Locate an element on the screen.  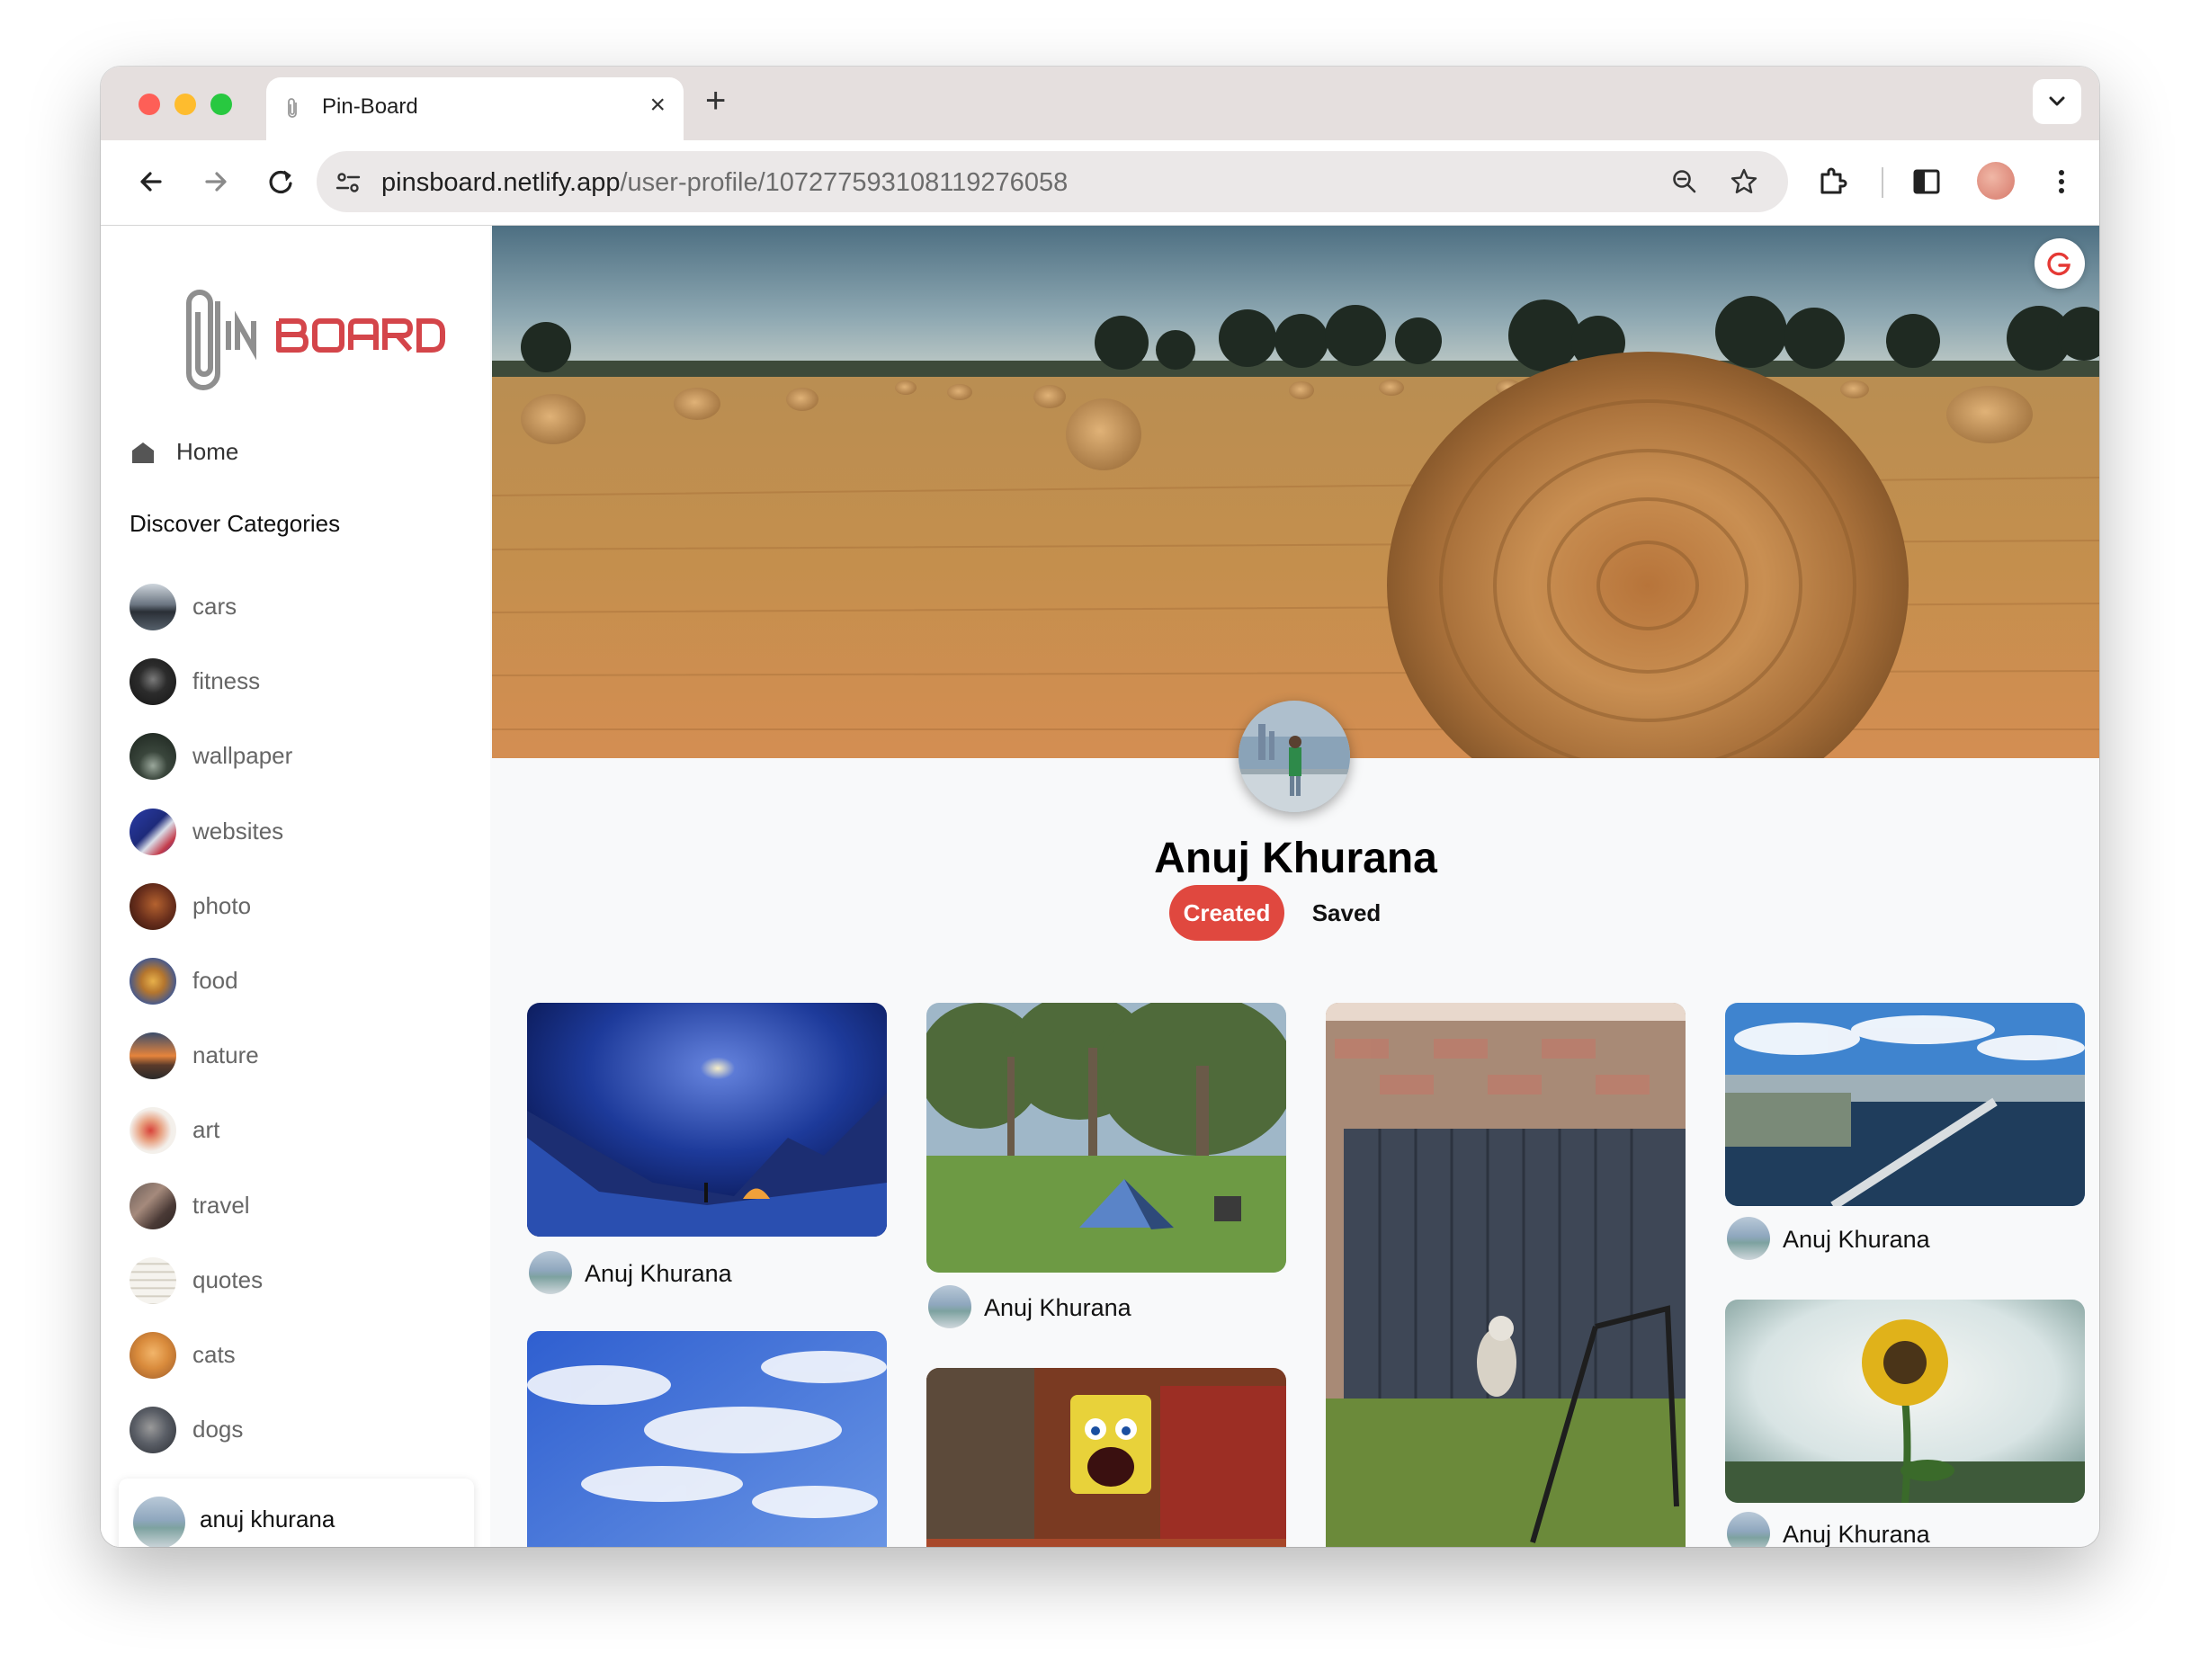
tab-strip: Pin-Board × + is located at coordinates (1100, 103).